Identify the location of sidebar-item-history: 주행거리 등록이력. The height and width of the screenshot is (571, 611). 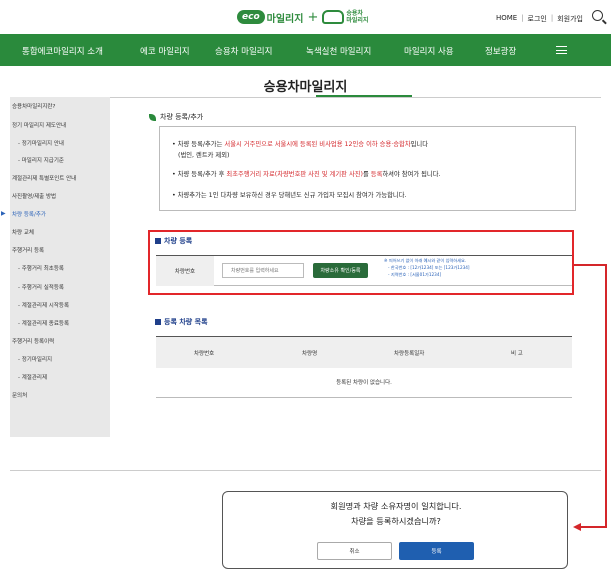
(33, 341).